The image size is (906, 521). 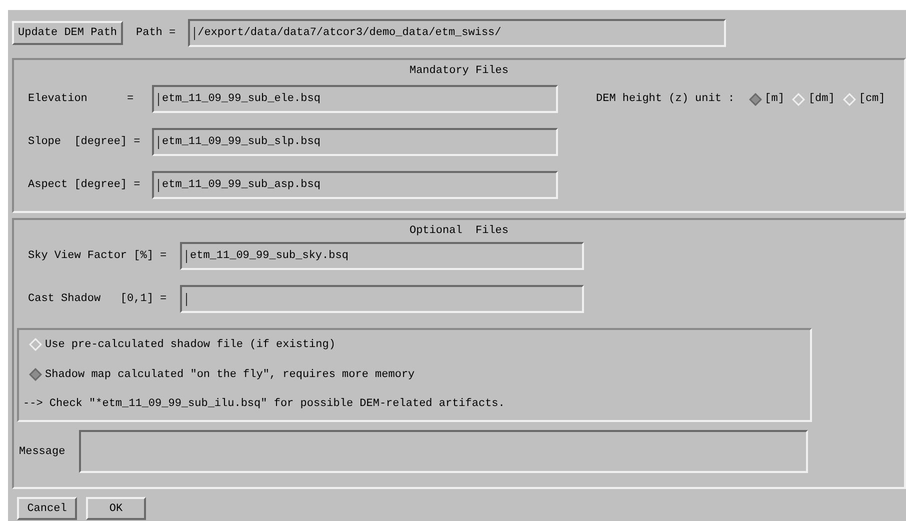 What do you see at coordinates (156, 33) in the screenshot?
I see `path-label: Path =` at bounding box center [156, 33].